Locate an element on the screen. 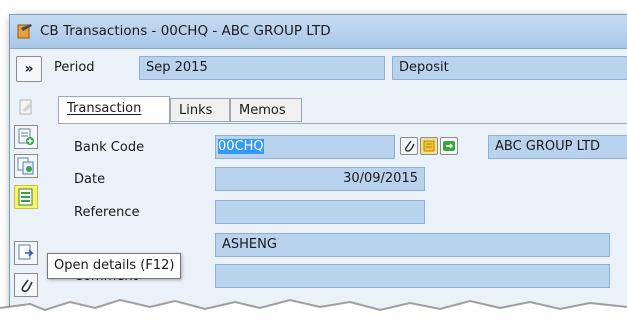 The height and width of the screenshot is (330, 627). add-document-icon is located at coordinates (26, 136).